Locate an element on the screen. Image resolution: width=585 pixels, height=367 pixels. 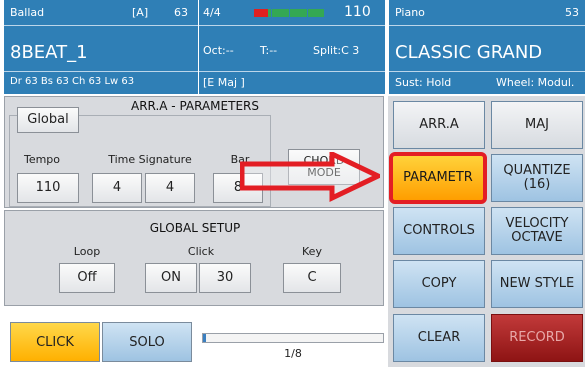
voice-name: Piano is located at coordinates (410, 12).